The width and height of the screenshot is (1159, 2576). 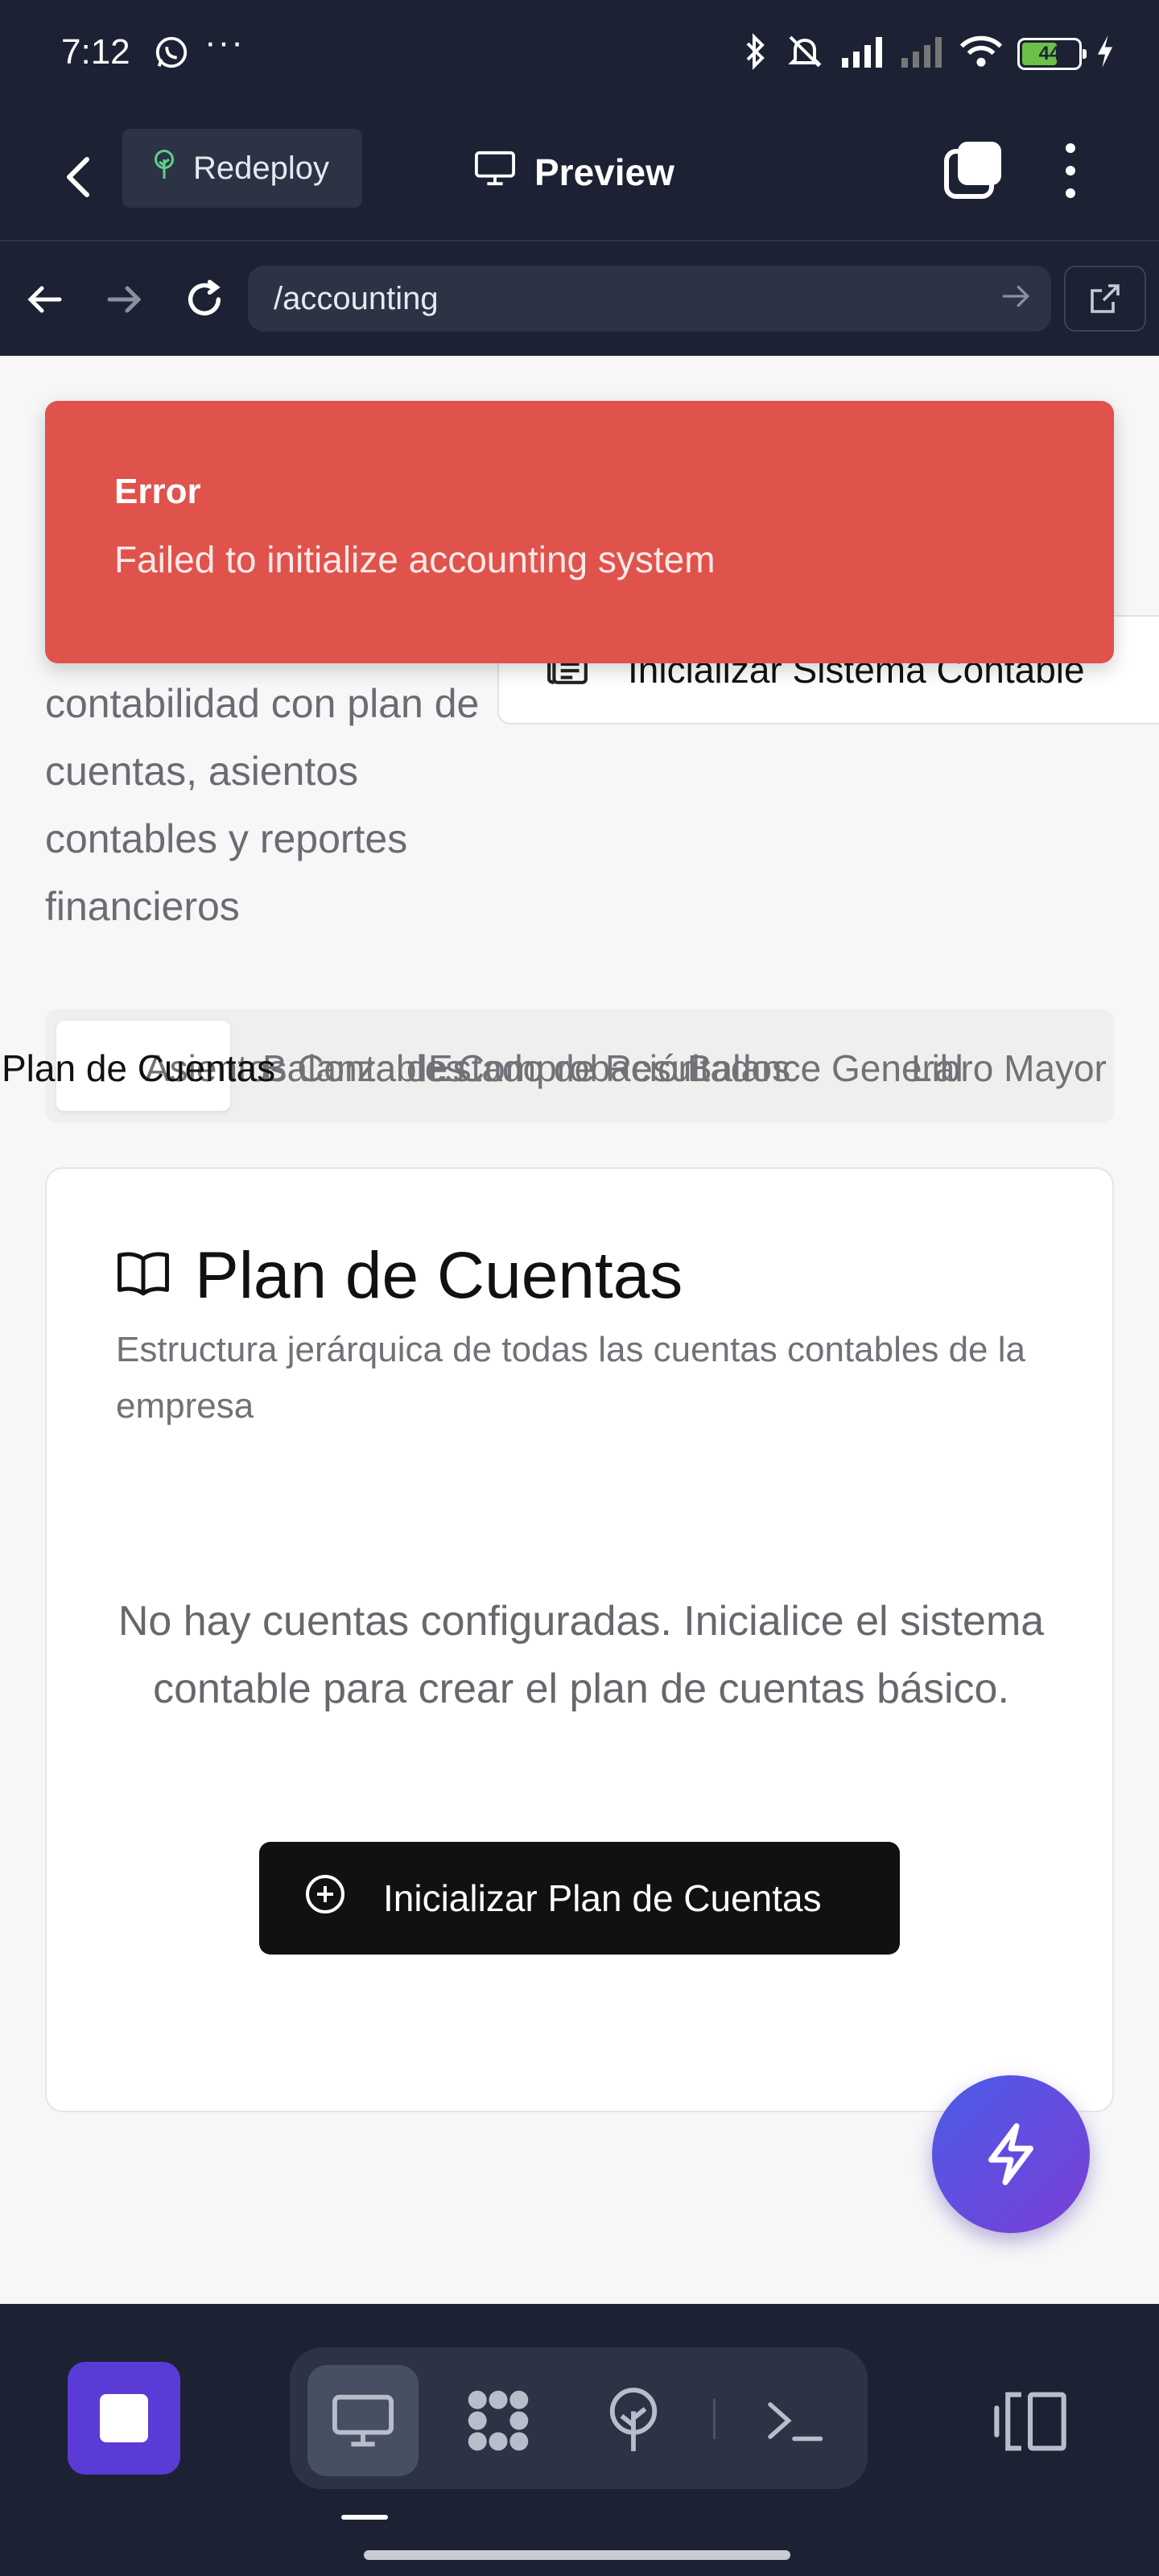 What do you see at coordinates (649, 299) in the screenshot?
I see `url-input: /accounting` at bounding box center [649, 299].